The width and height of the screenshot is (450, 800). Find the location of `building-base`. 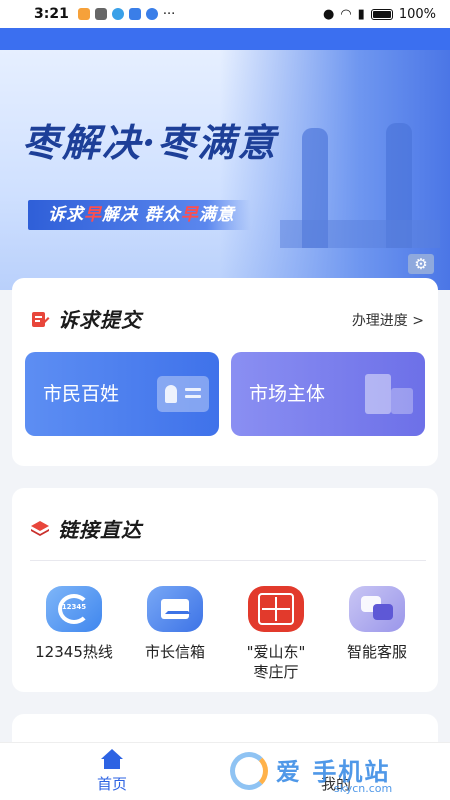

building-base is located at coordinates (360, 234).